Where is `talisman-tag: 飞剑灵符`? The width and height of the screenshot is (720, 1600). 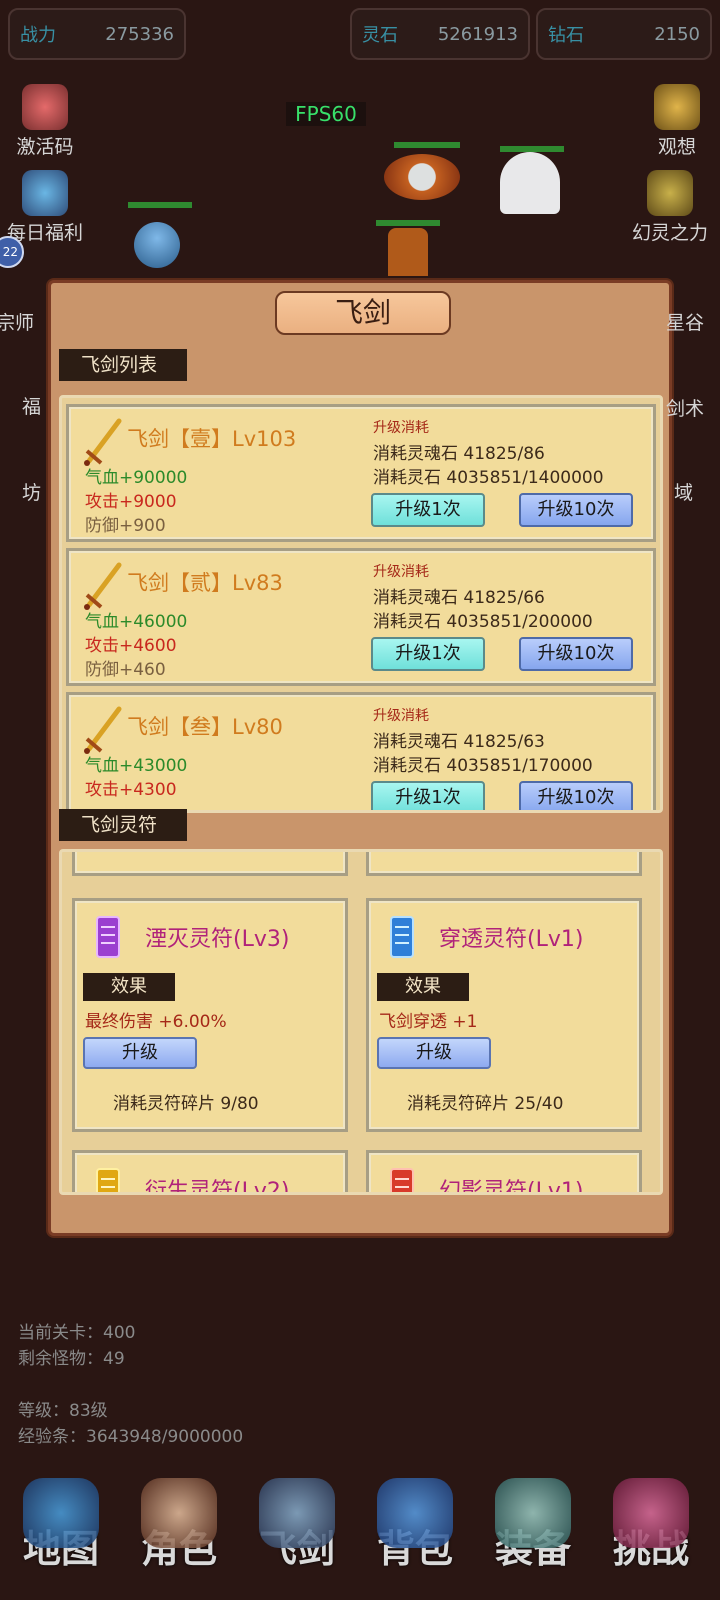 talisman-tag: 飞剑灵符 is located at coordinates (123, 825).